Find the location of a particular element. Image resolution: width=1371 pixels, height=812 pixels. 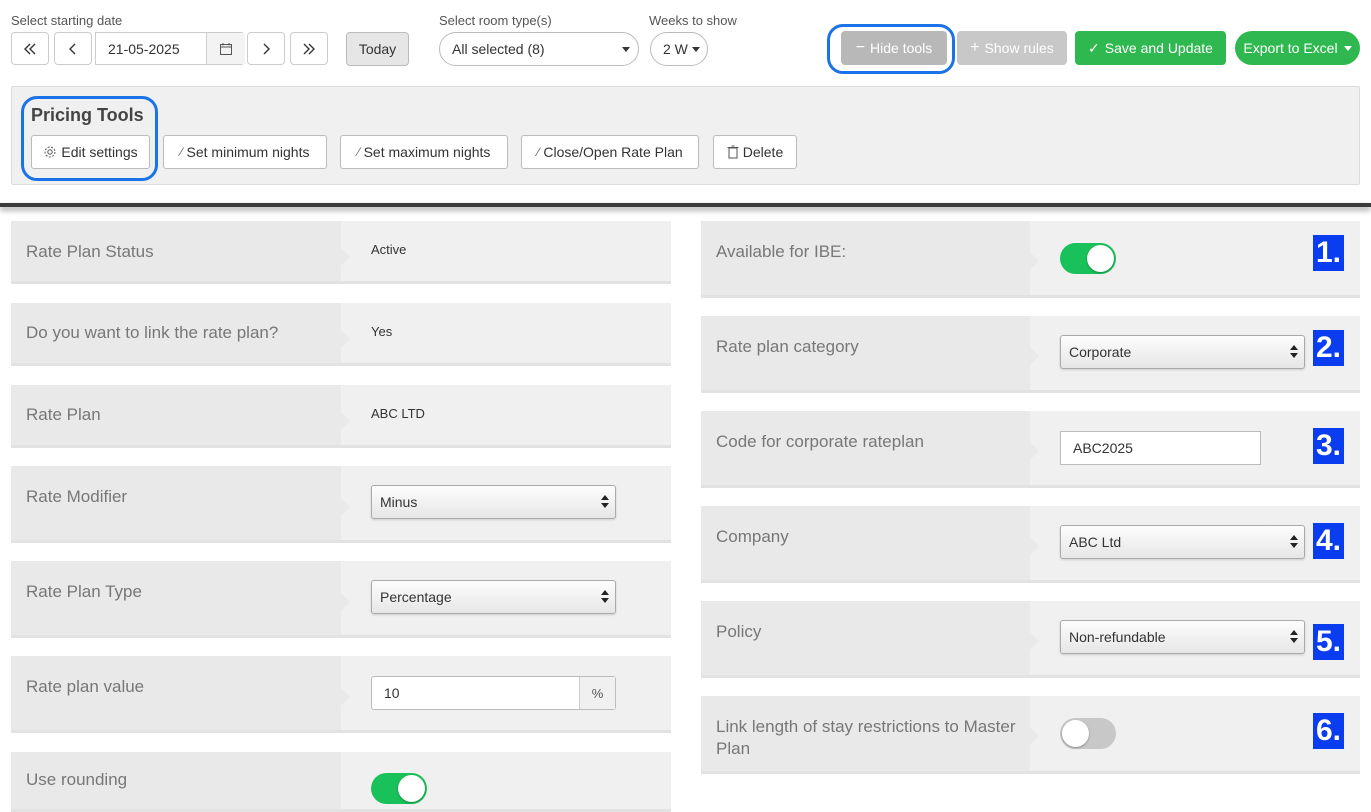

jump-forward-button is located at coordinates (309, 48).